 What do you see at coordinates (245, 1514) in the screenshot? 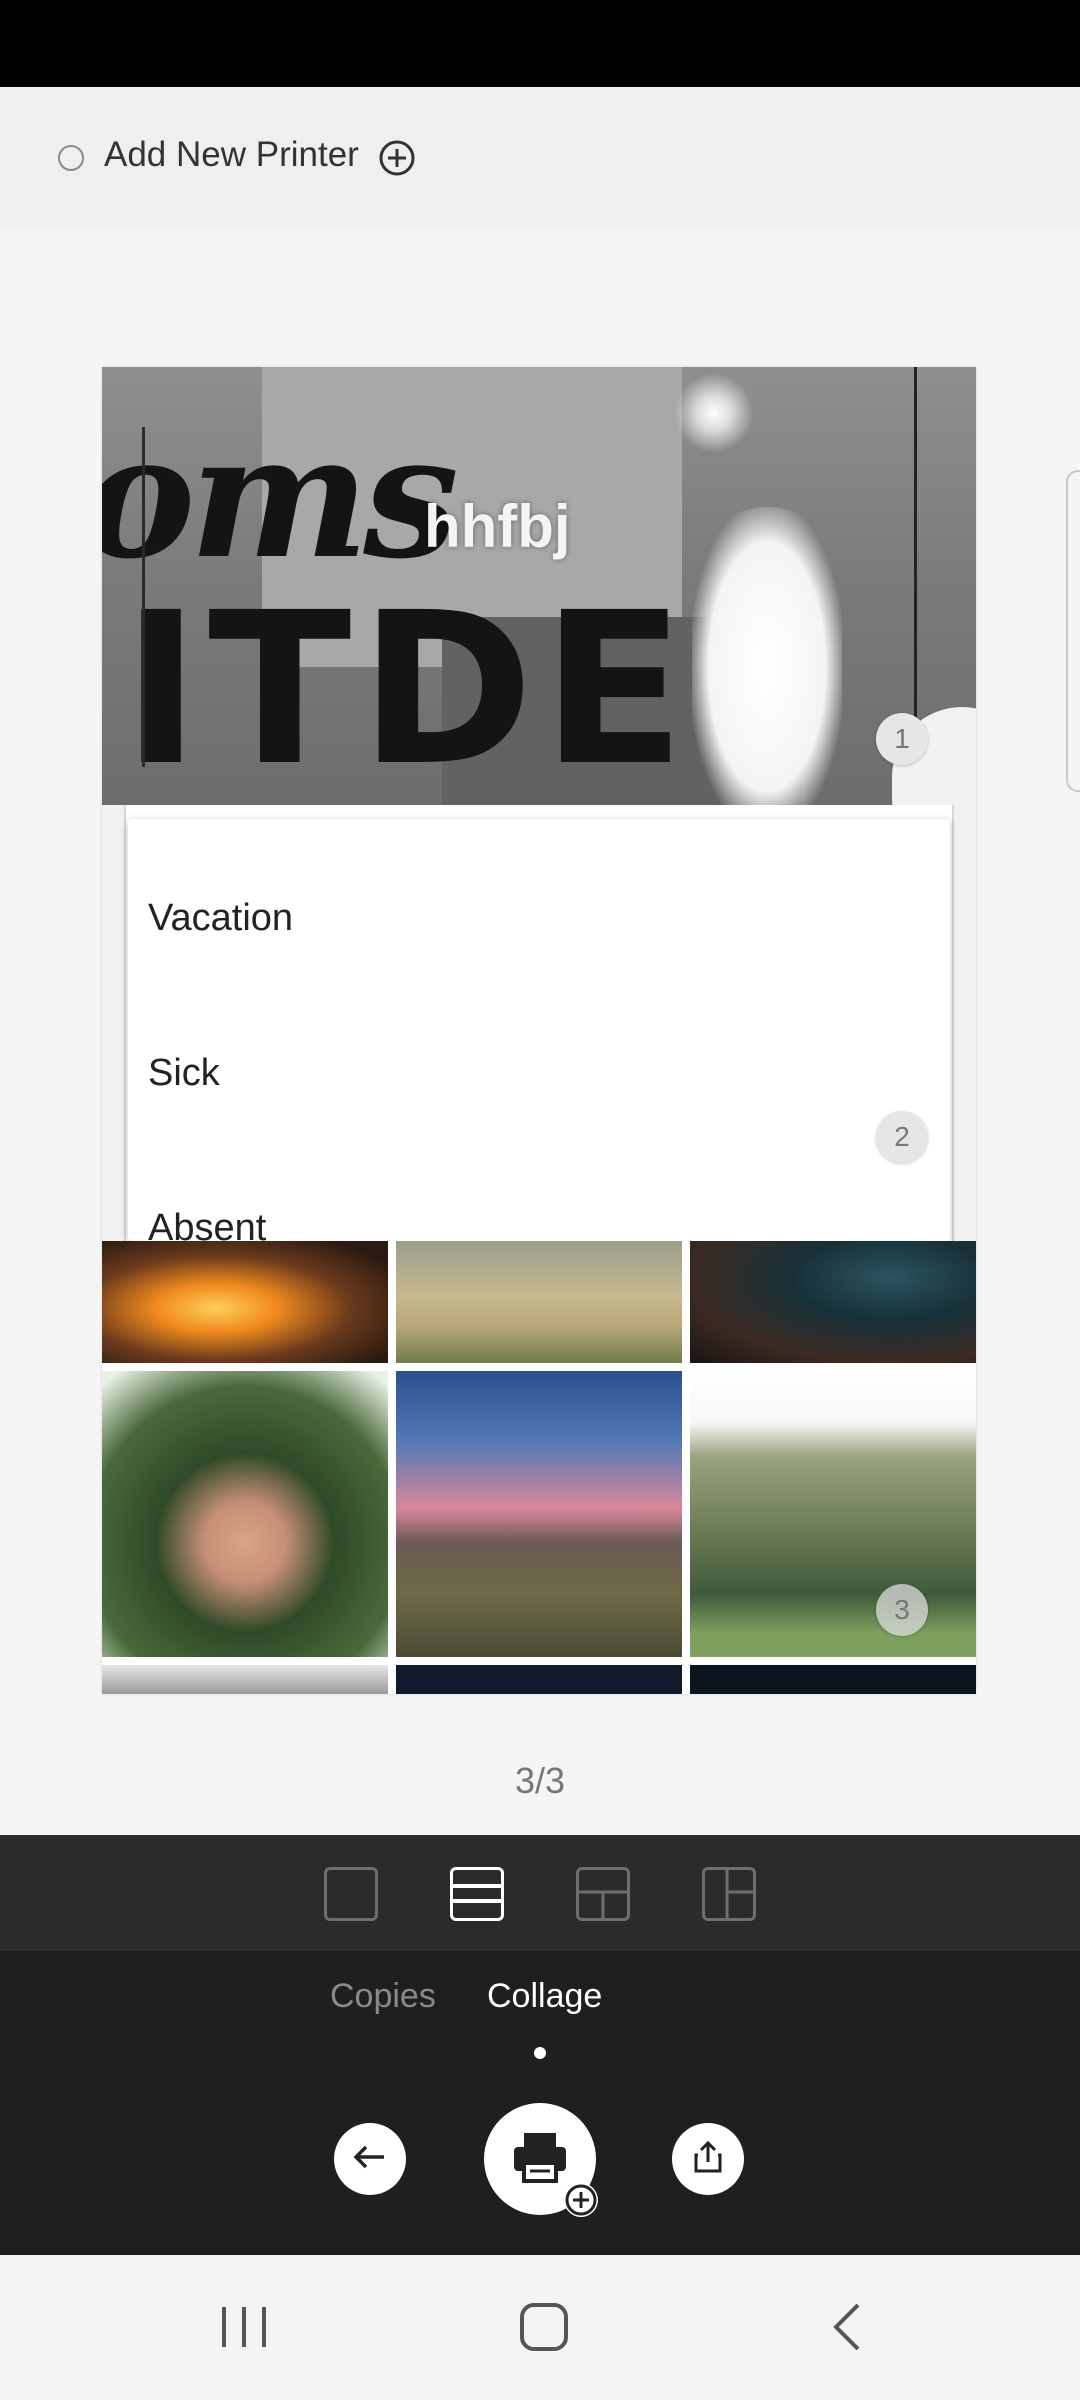
I see `compass-photo` at bounding box center [245, 1514].